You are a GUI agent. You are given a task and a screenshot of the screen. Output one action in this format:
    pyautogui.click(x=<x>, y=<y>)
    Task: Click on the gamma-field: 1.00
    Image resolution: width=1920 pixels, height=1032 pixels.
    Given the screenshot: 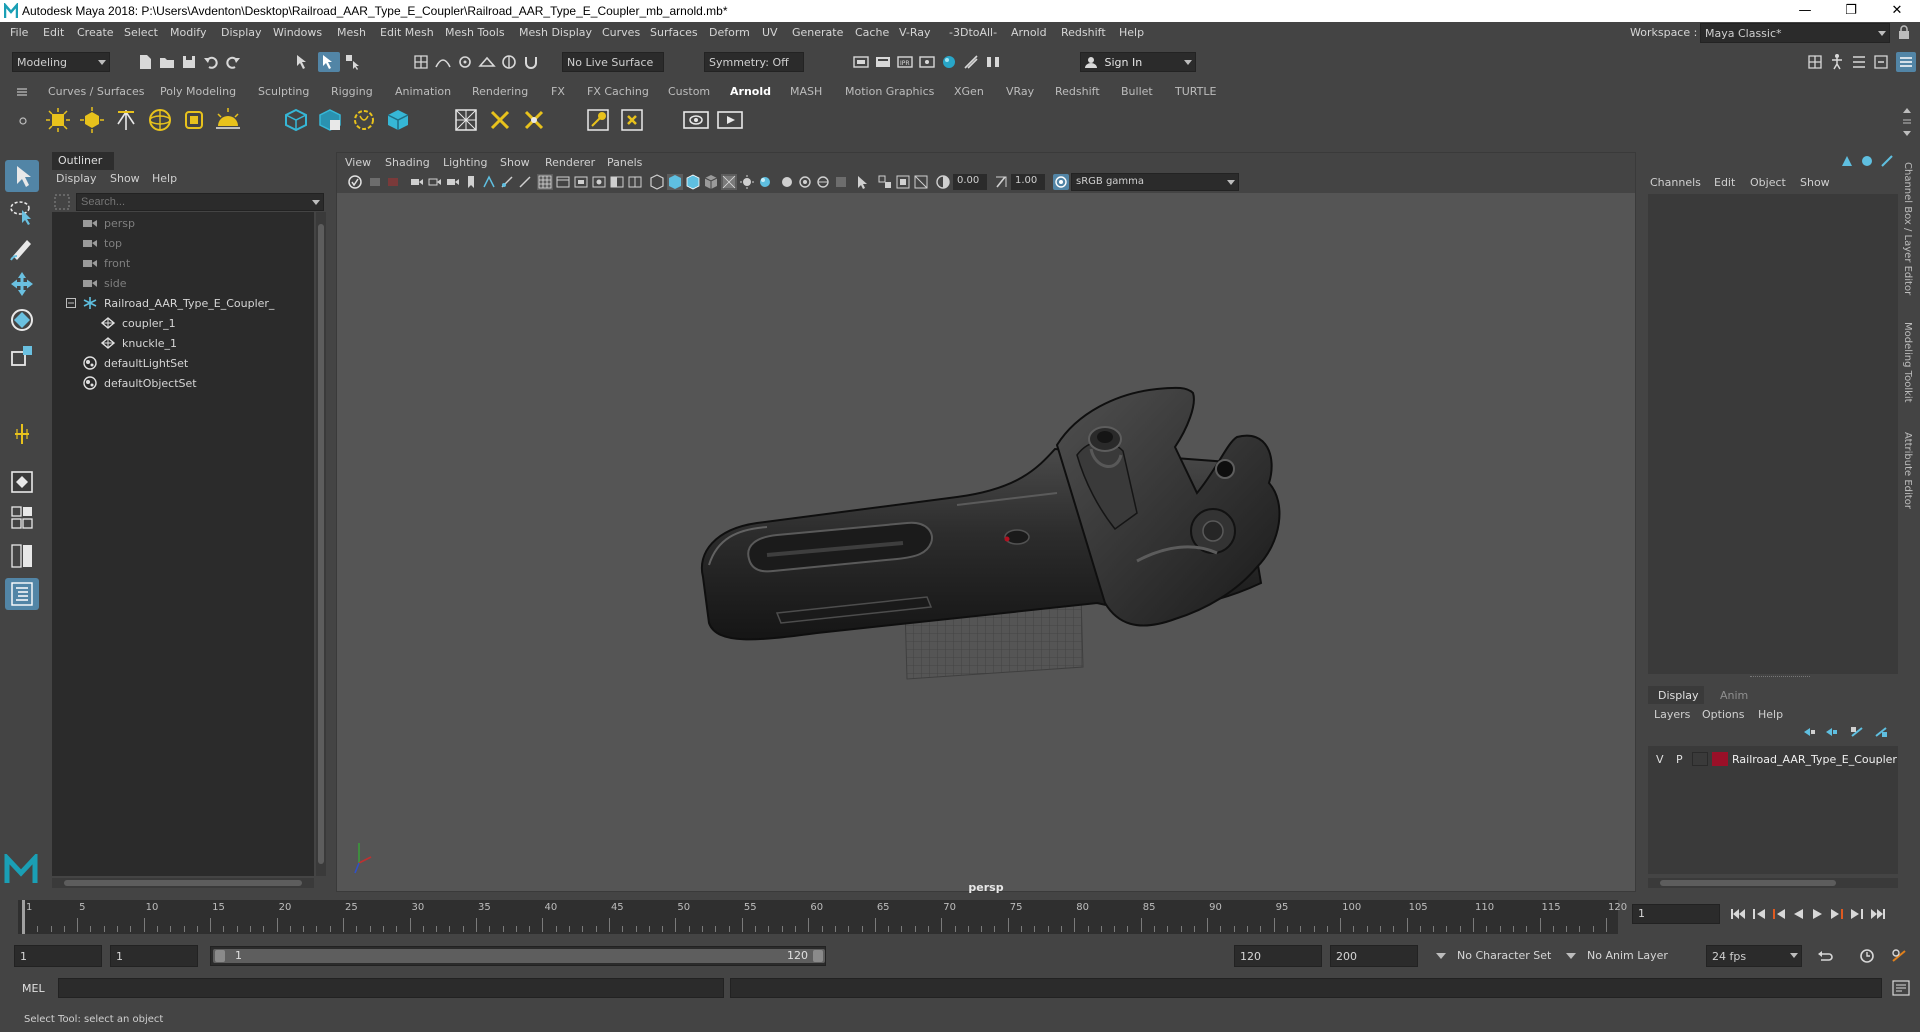 What is the action you would take?
    pyautogui.click(x=1028, y=182)
    